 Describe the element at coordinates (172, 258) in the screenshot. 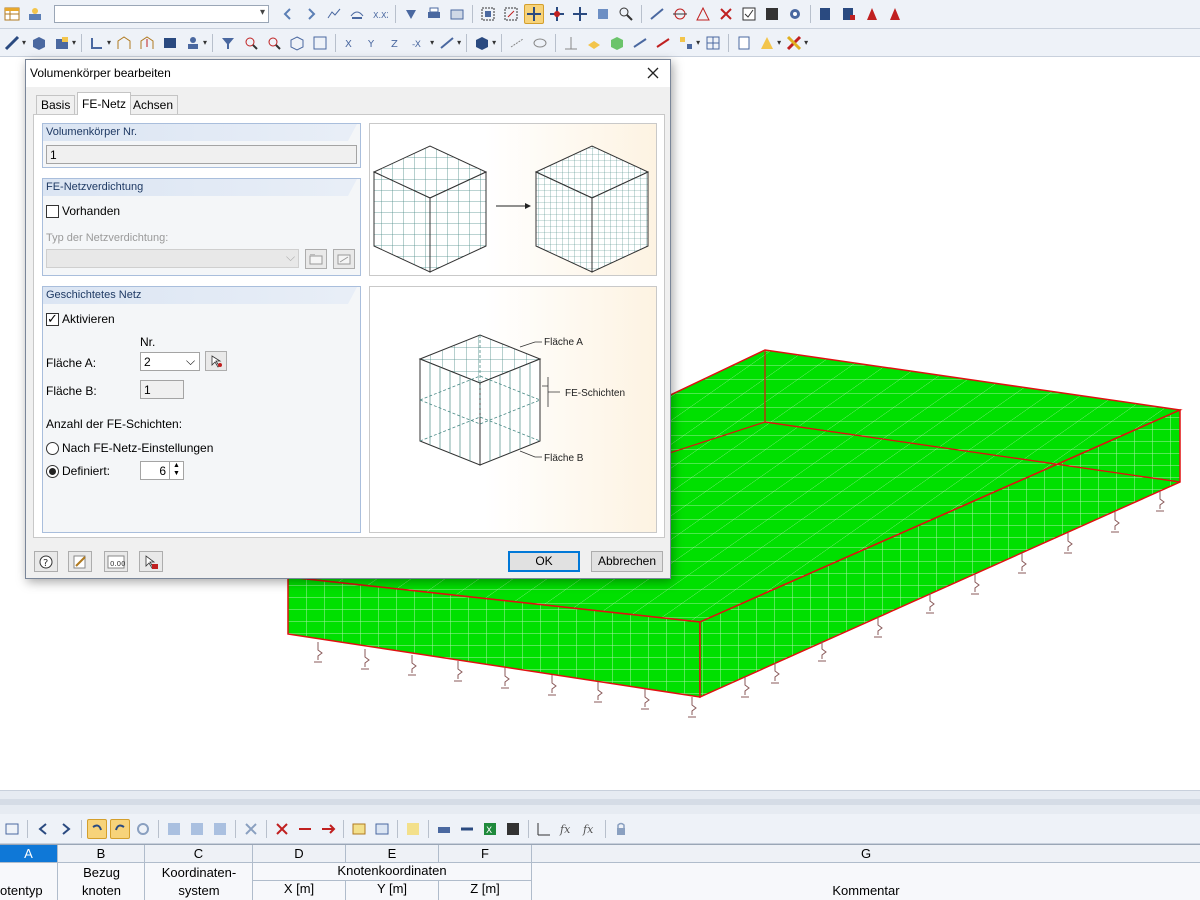

I see `refinement-type-select` at that location.